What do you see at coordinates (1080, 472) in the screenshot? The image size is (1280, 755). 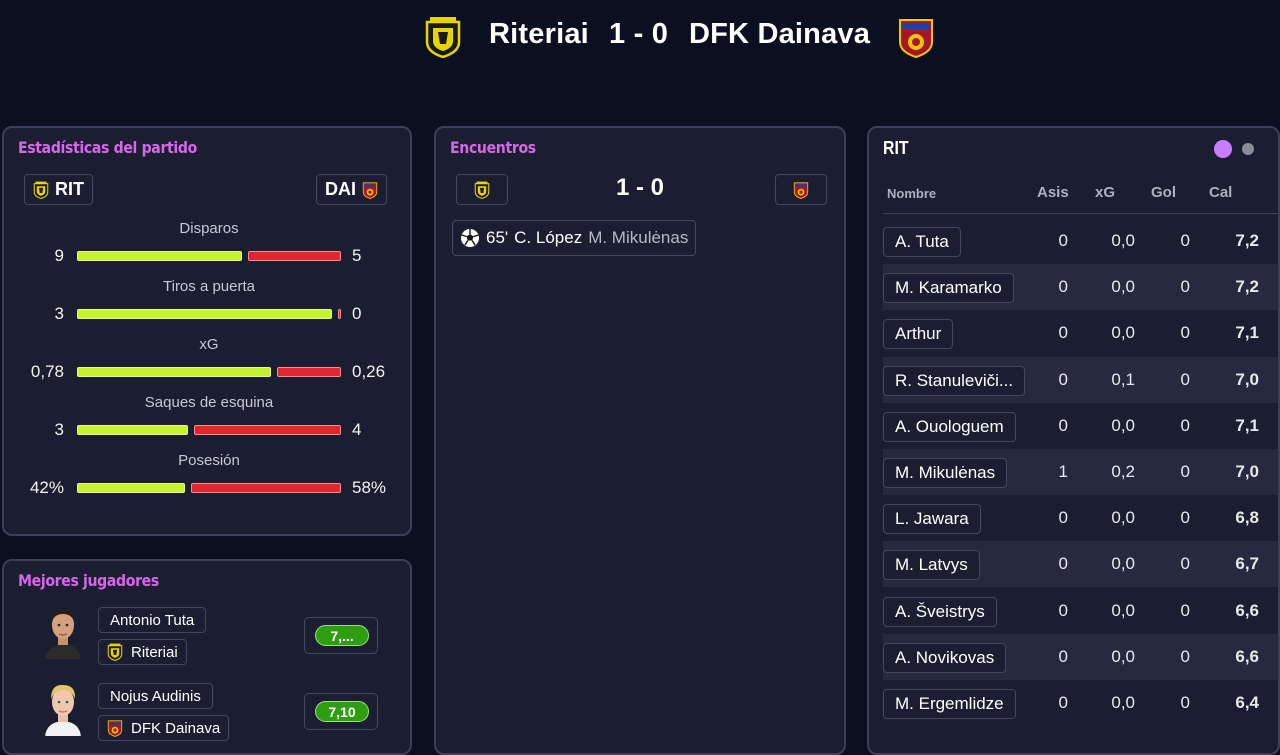 I see `table-row: M. Mikulėnas 1 0,2 0 7,0` at bounding box center [1080, 472].